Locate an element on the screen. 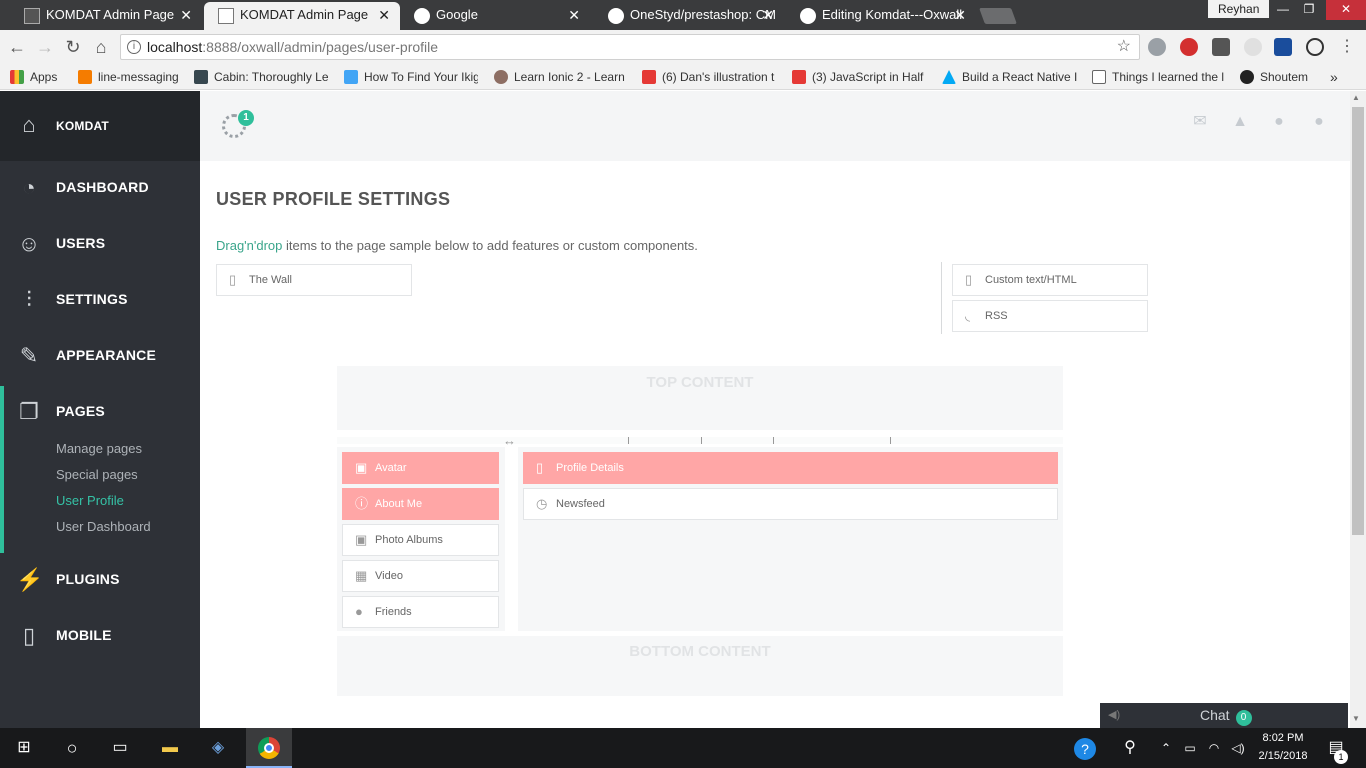 The image size is (1366, 768). bookmark: Things I learned the l is located at coordinates (1159, 77).